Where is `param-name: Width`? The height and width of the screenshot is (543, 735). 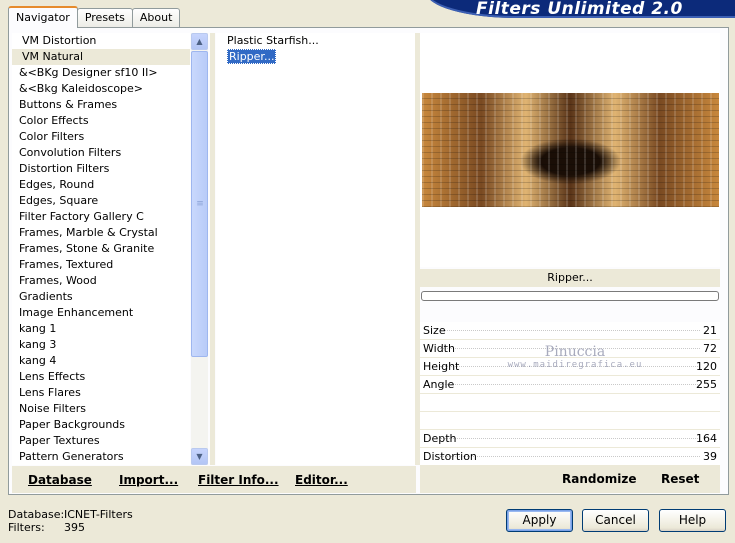 param-name: Width is located at coordinates (439, 348).